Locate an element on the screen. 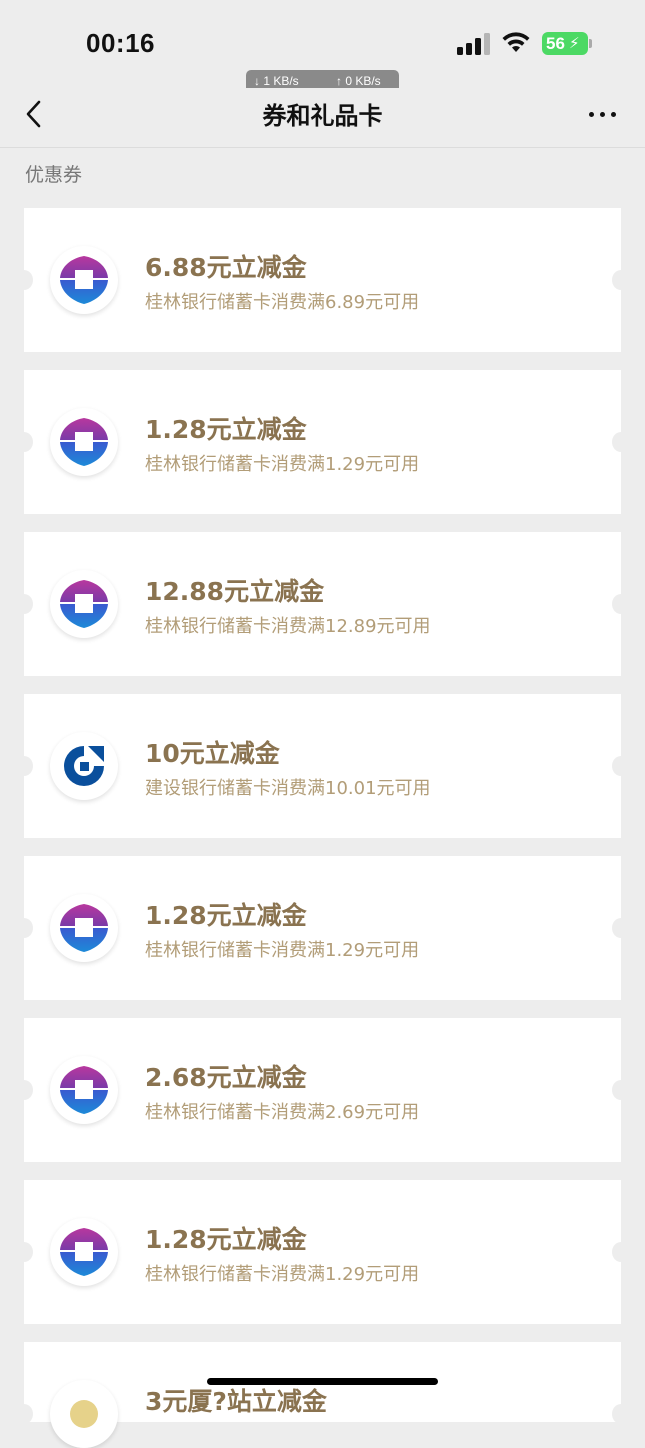 The width and height of the screenshot is (645, 1448). coupon-card: 12.88元立减金桂林银行储蓄卡消费满12.89元可用 is located at coordinates (322, 604).